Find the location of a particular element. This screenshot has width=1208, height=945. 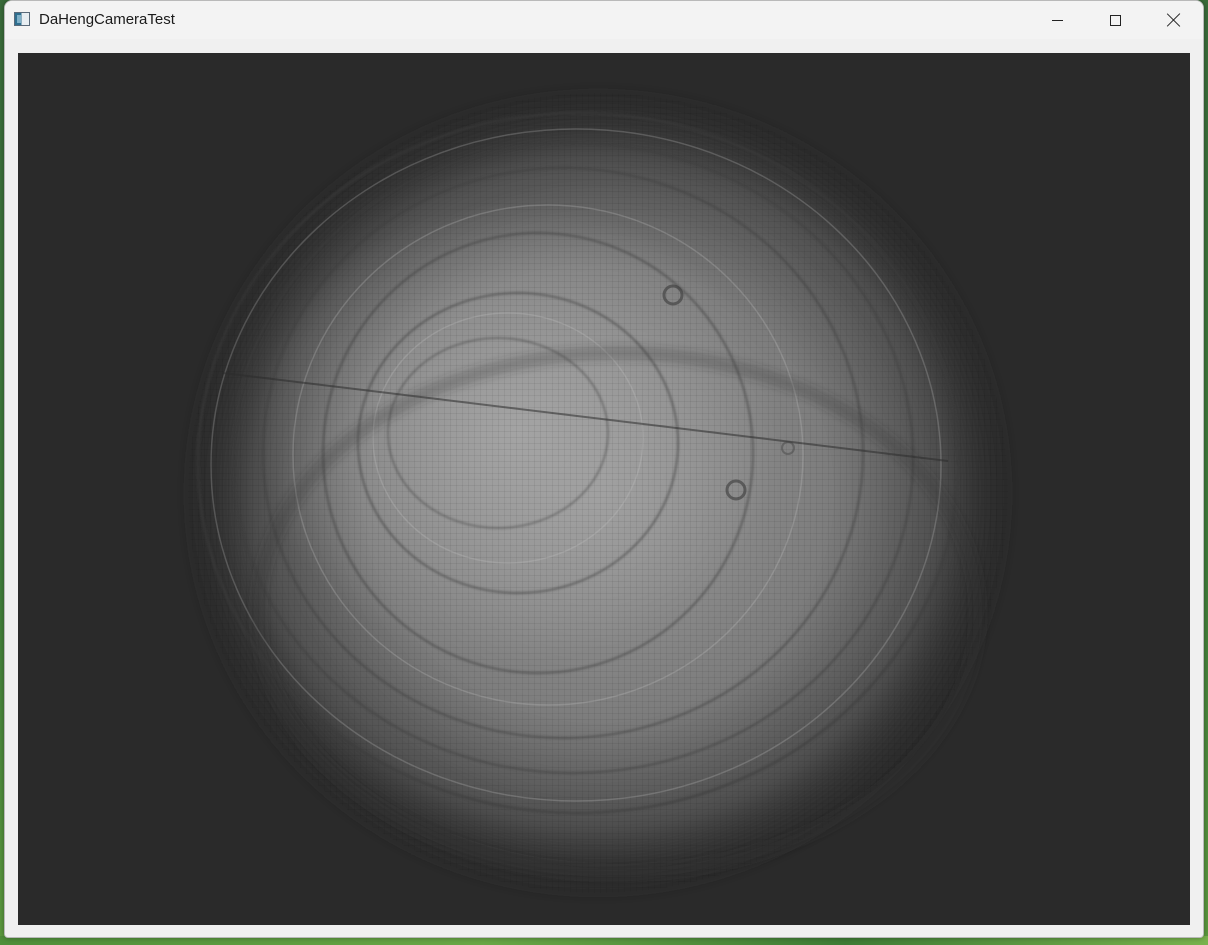

close-icon is located at coordinates (1174, 20).